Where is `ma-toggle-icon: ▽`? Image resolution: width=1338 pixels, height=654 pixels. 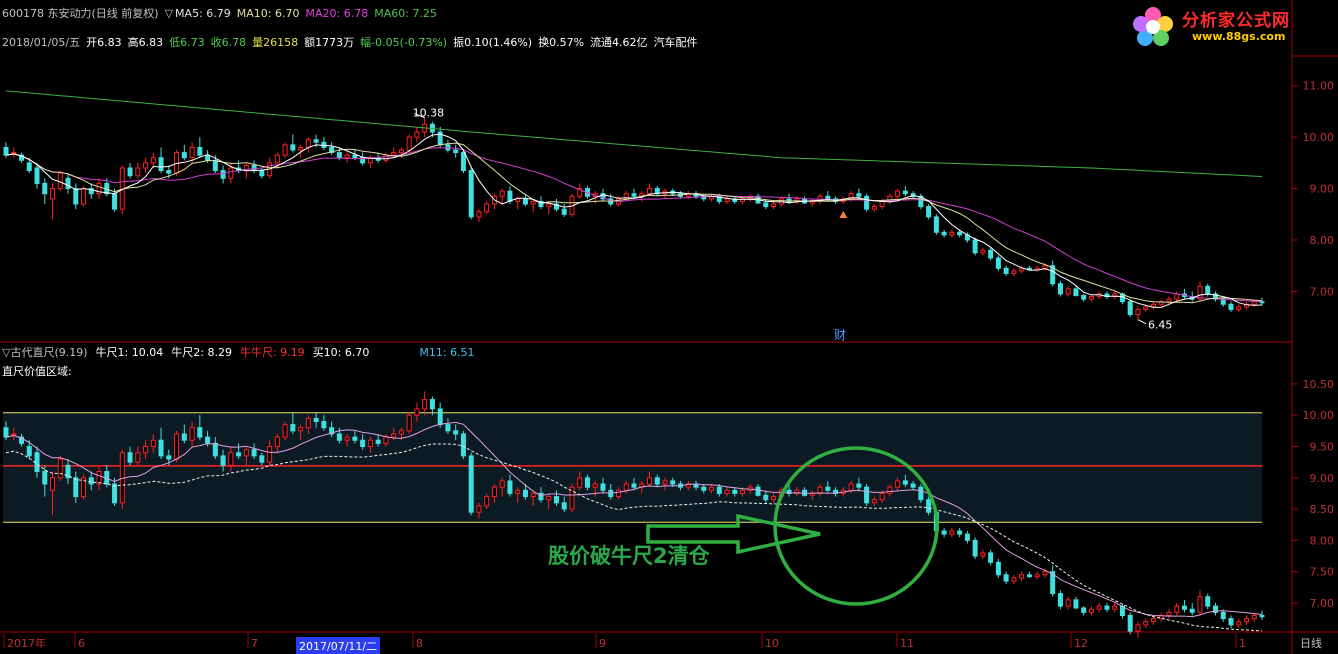
ma-toggle-icon: ▽ is located at coordinates (169, 13).